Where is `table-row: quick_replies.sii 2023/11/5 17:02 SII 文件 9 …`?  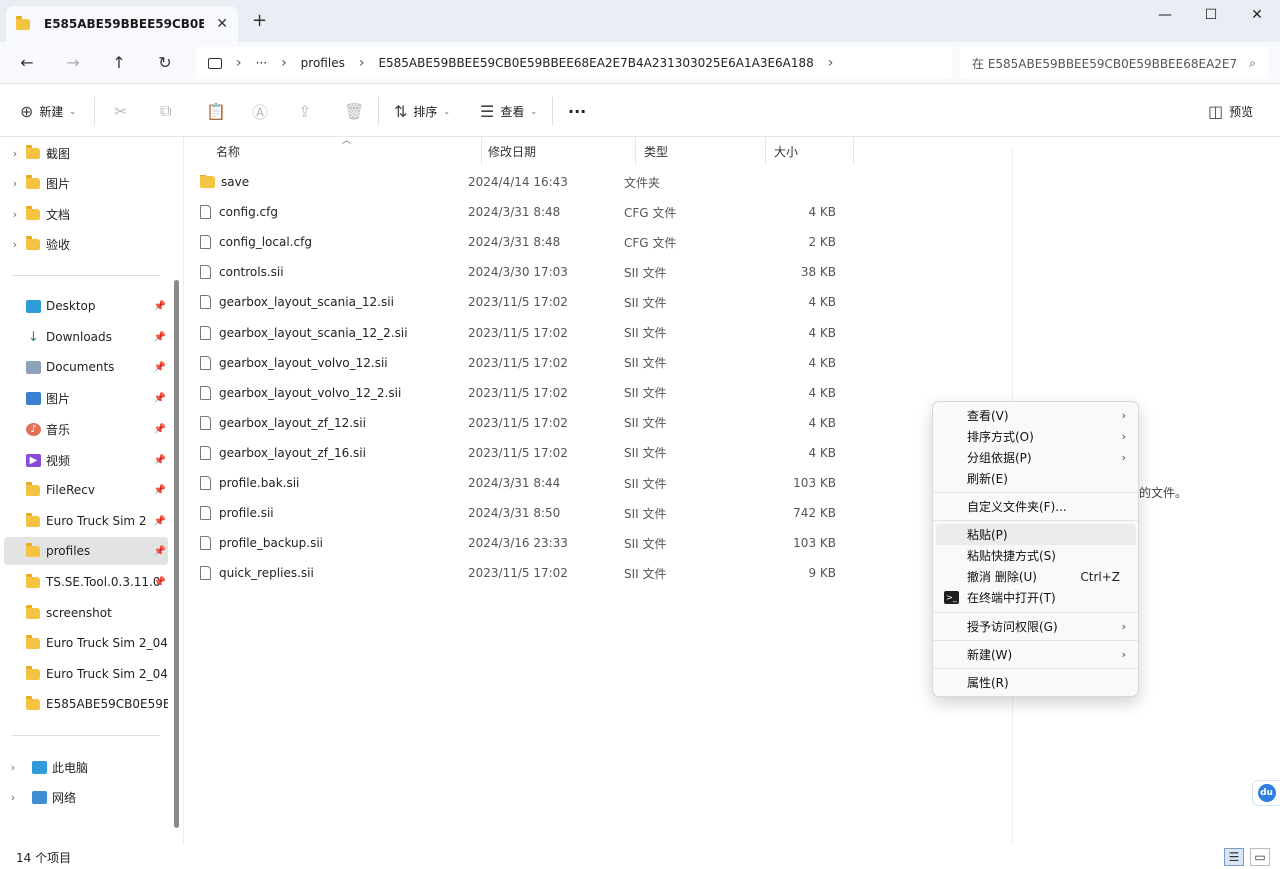
table-row: quick_replies.sii 2023/11/5 17:02 SII 文件 9 … is located at coordinates (530, 573).